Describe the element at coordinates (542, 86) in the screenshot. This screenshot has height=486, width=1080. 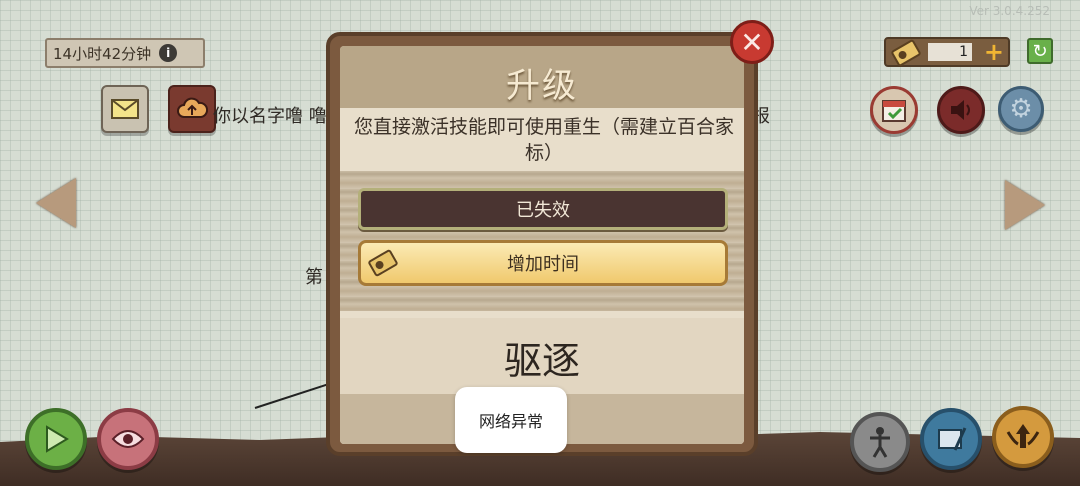
I see `dialog-title: 升级` at that location.